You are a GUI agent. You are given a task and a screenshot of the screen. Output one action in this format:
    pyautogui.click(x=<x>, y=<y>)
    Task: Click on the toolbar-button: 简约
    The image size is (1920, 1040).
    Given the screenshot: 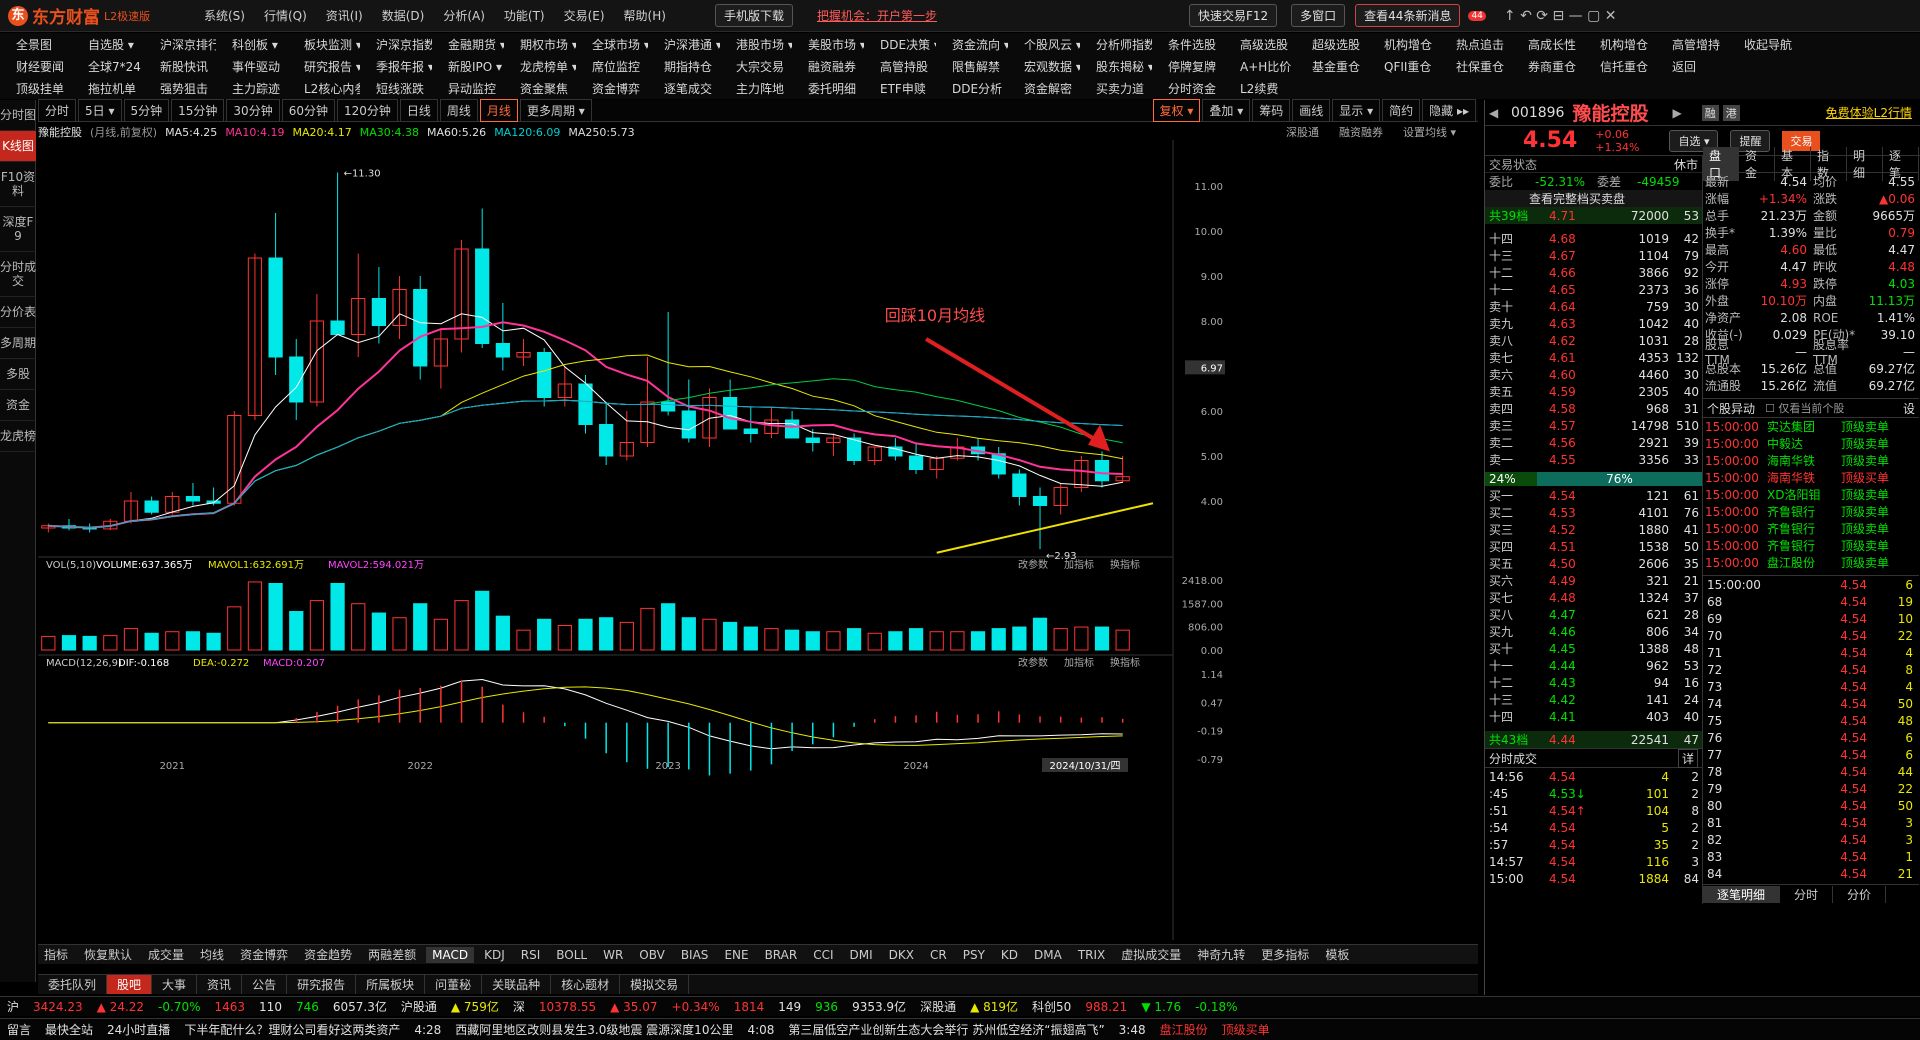 What is the action you would take?
    pyautogui.click(x=1401, y=110)
    